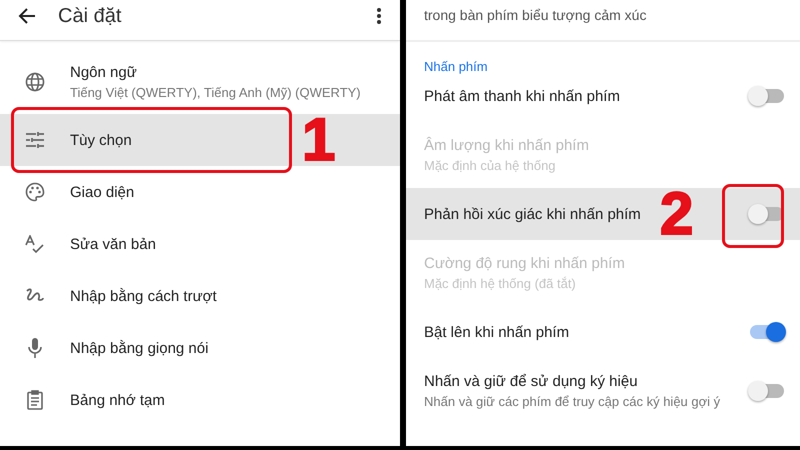  I want to click on item-subtitle: Mặc định của hệ thống, so click(490, 165).